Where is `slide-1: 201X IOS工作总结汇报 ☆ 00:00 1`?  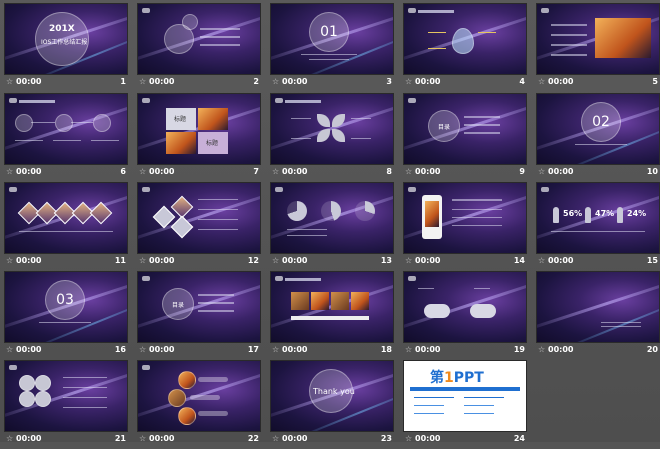 slide-1: 201X IOS工作总结汇报 ☆ 00:00 1 is located at coordinates (66, 47).